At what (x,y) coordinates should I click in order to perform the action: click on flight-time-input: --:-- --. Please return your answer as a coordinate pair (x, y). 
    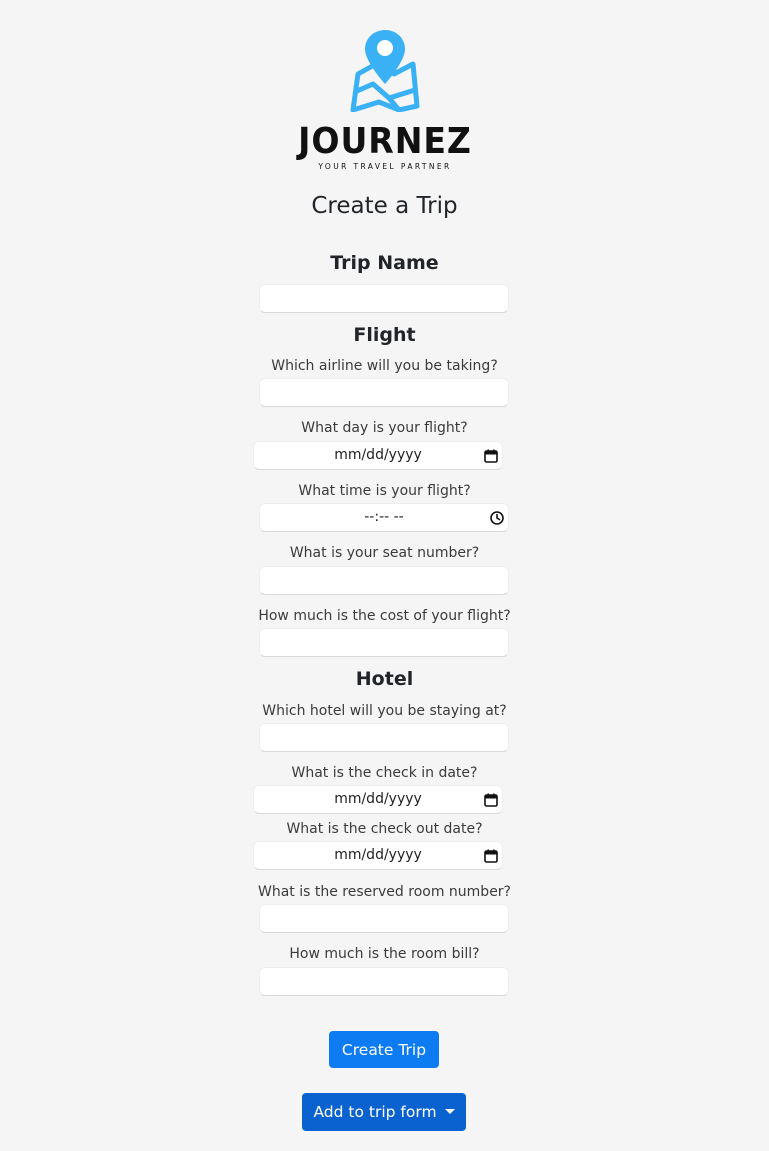
    Looking at the image, I should click on (384, 517).